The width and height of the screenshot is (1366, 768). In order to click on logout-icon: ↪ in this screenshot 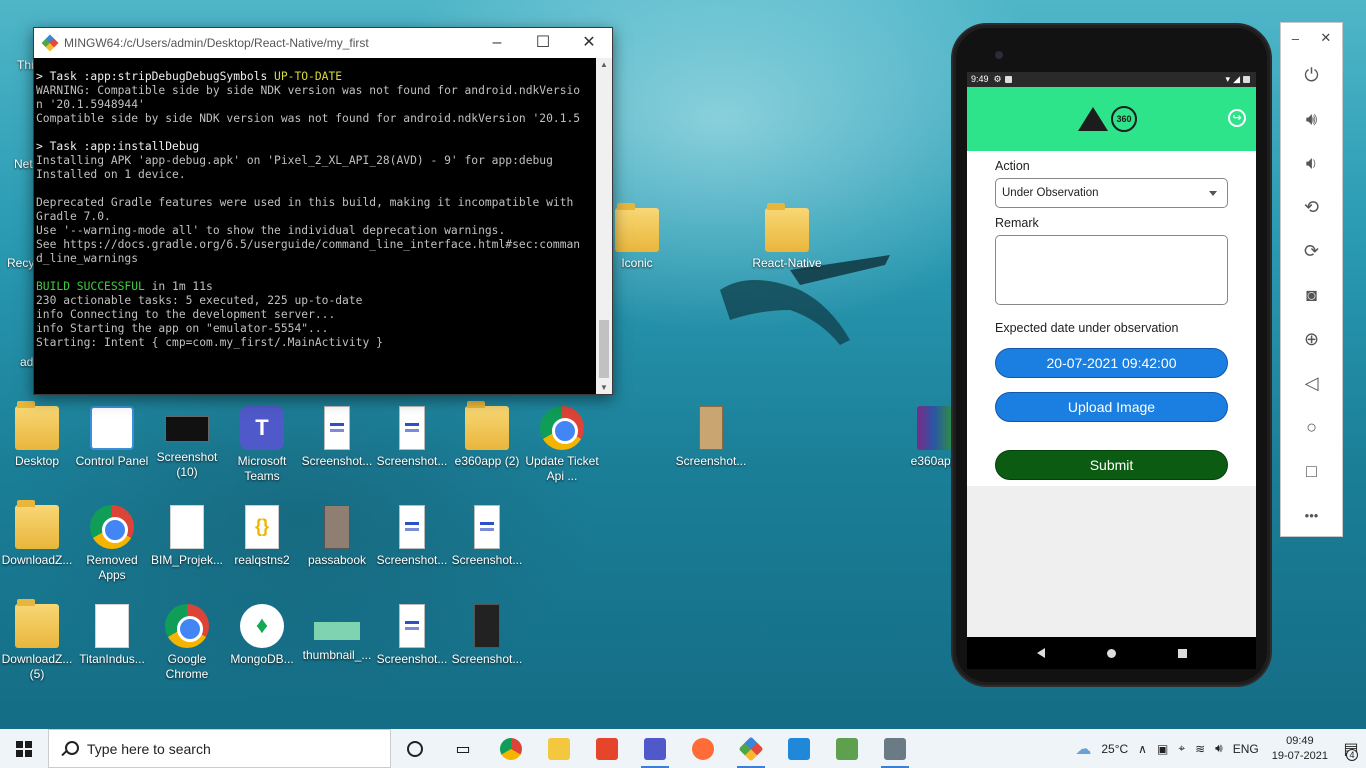, I will do `click(1237, 118)`.